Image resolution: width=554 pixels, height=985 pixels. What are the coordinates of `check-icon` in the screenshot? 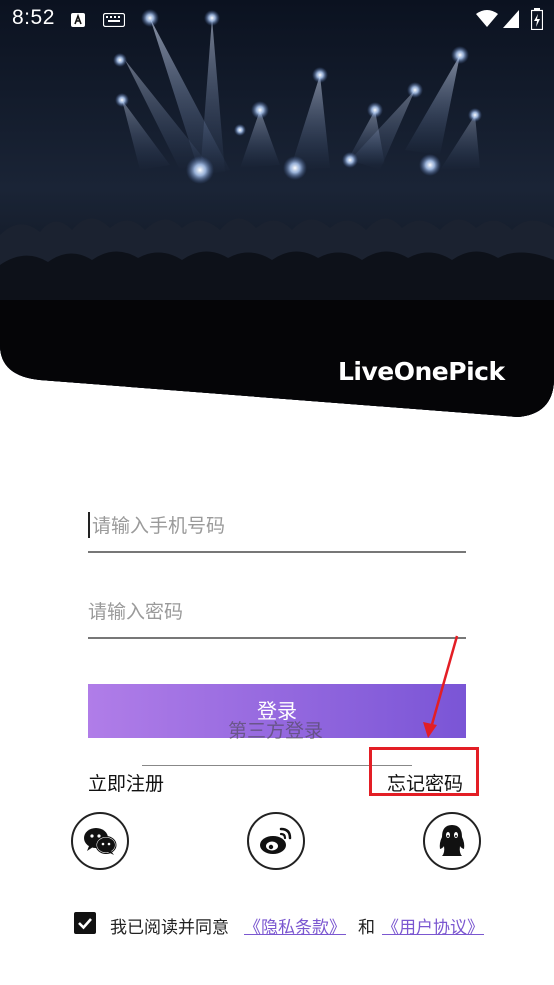 It's located at (85, 924).